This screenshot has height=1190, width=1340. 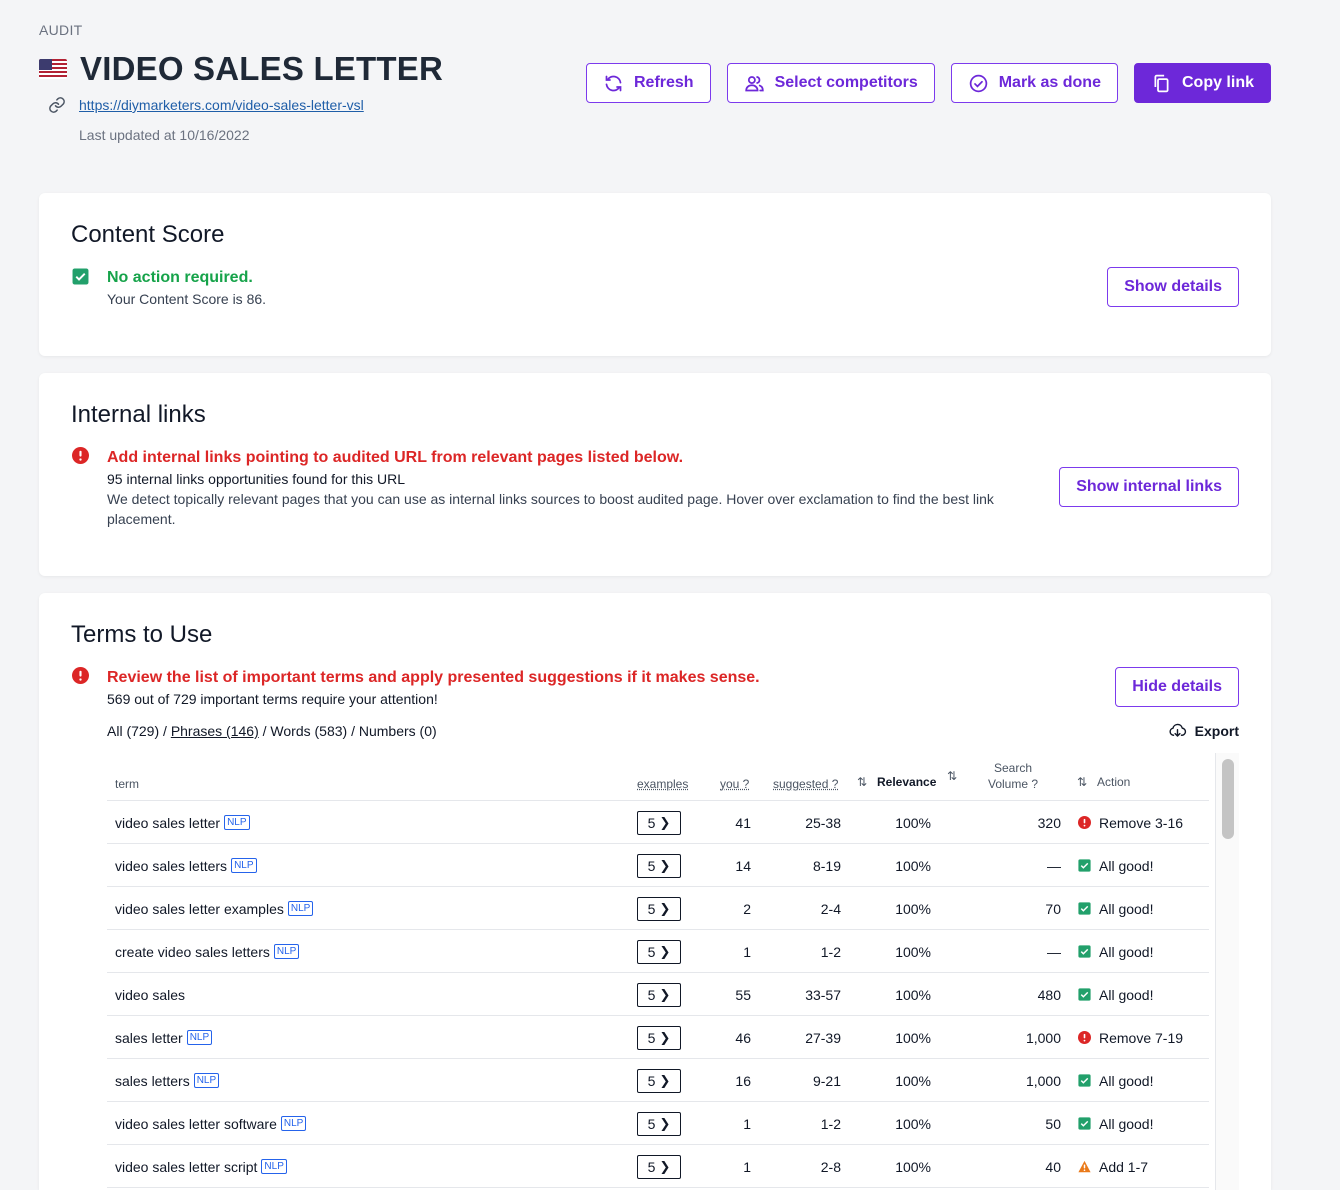 I want to click on action-cell: Remove 7-19, so click(x=1130, y=1037).